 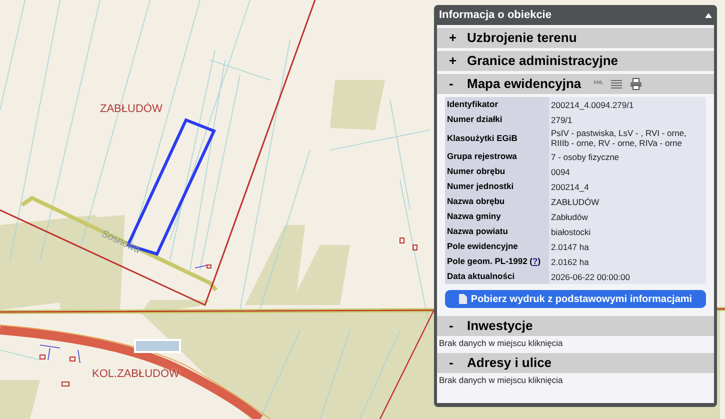 I want to click on attribute-label: Grupa rejestrowa, so click(x=482, y=156).